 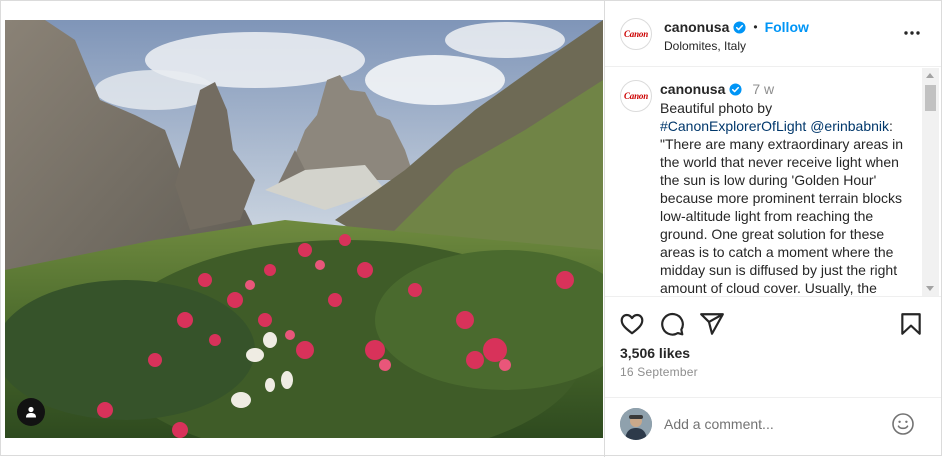 I want to click on comment-box, so click(x=773, y=426).